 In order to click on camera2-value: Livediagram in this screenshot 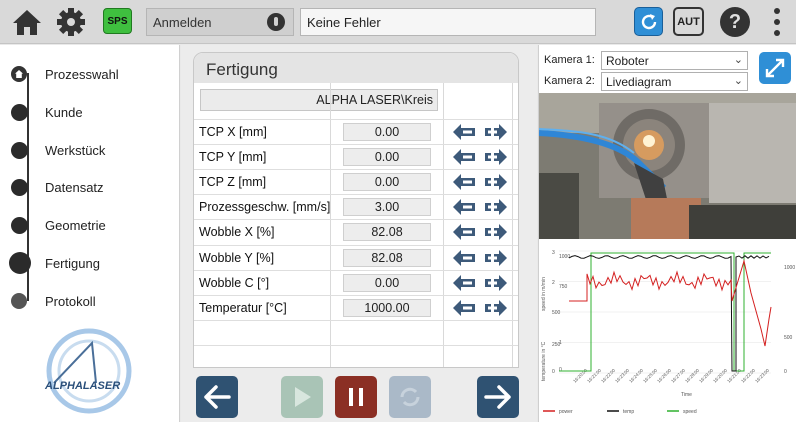, I will do `click(639, 82)`.